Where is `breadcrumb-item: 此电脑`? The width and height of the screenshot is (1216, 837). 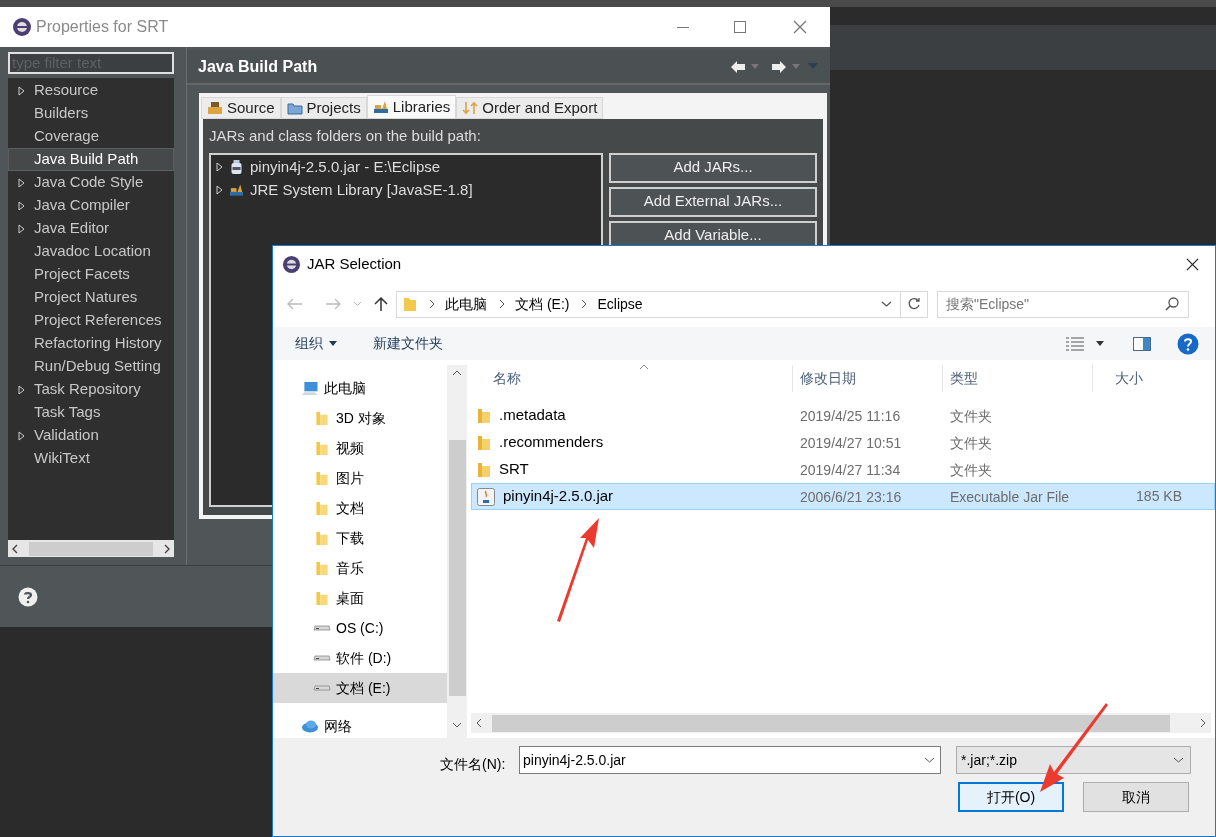
breadcrumb-item: 此电脑 is located at coordinates (466, 304).